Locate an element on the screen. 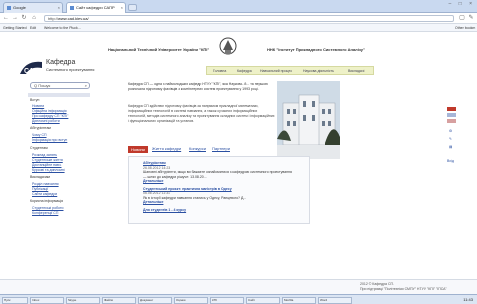  taskbar-item: Сайт is located at coordinates (263, 300).